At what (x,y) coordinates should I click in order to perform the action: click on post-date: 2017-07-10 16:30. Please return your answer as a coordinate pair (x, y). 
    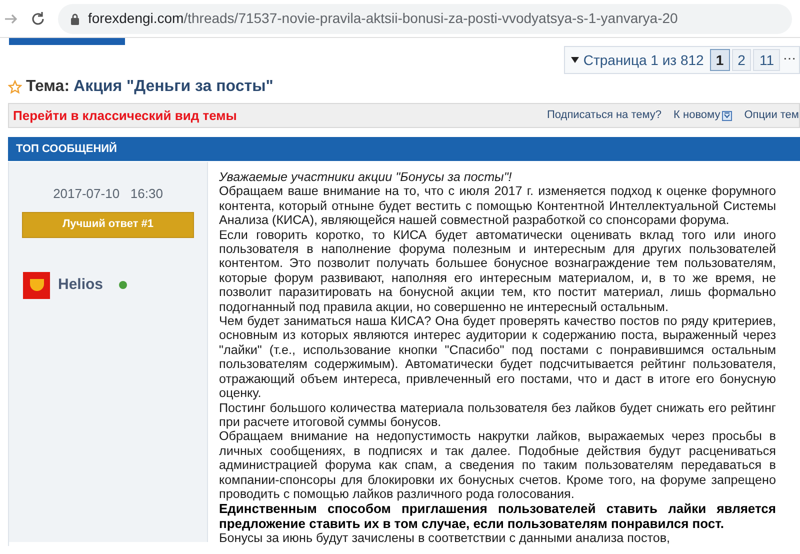
    Looking at the image, I should click on (108, 194).